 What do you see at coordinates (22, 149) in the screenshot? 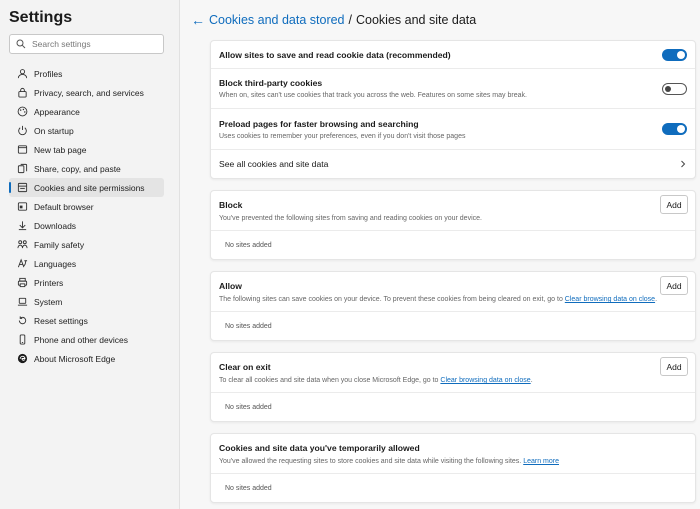
I see `new-tab-icon` at bounding box center [22, 149].